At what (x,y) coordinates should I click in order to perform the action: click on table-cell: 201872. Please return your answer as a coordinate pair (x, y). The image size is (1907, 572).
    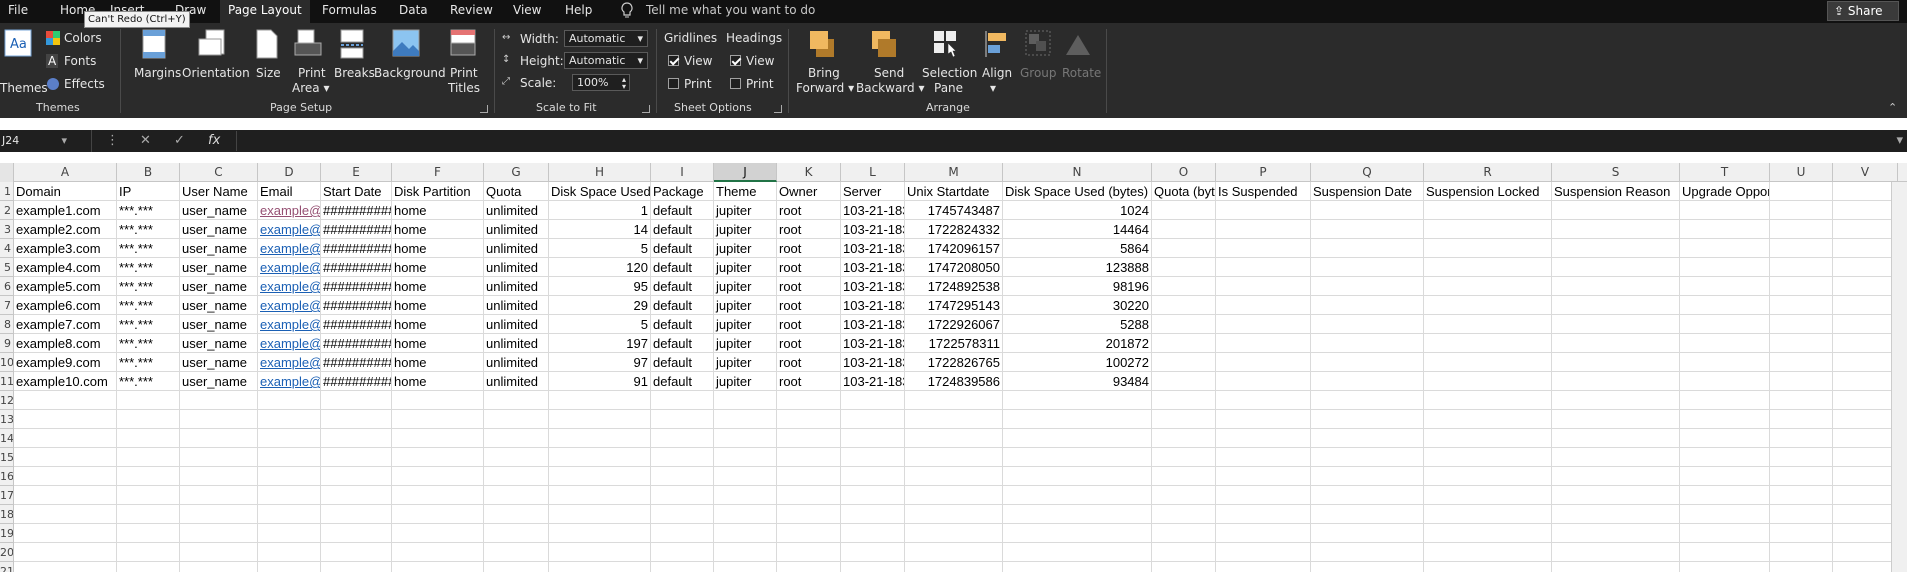
    Looking at the image, I should click on (1077, 343).